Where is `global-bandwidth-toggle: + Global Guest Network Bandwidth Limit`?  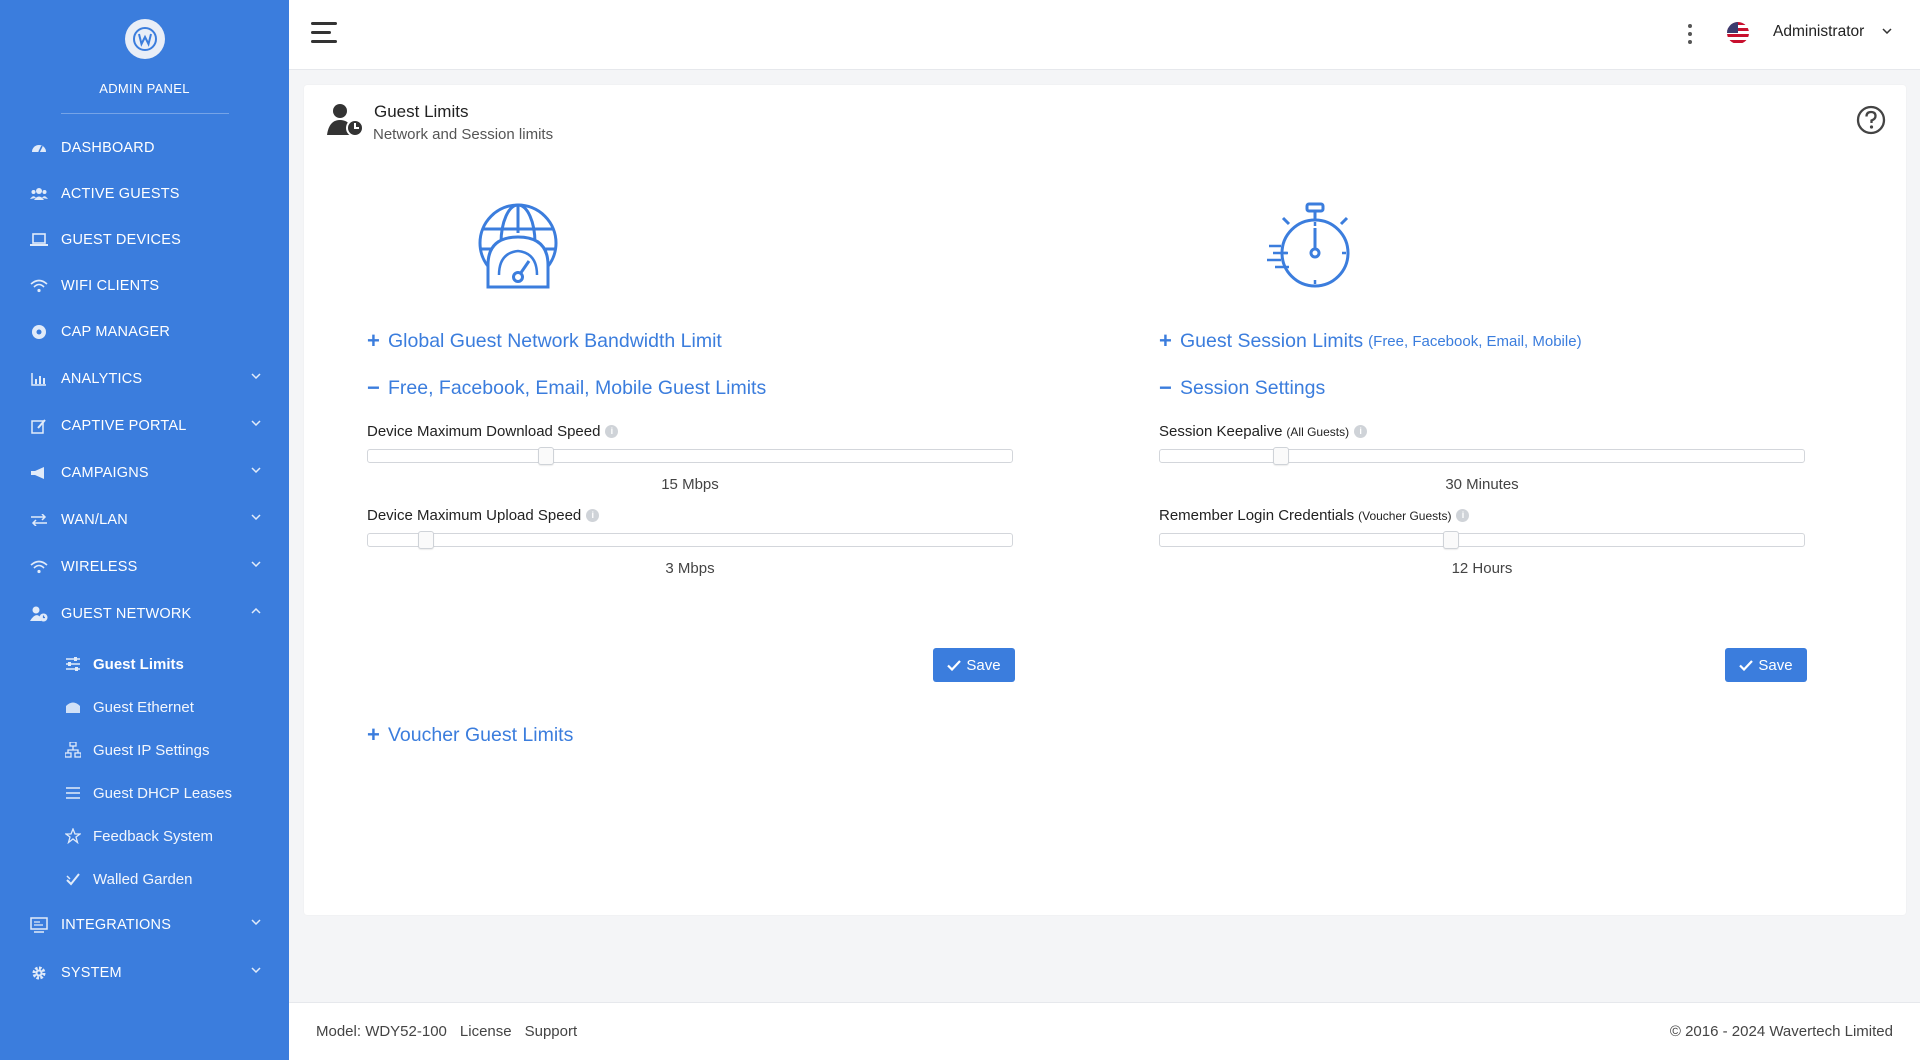 global-bandwidth-toggle: + Global Guest Network Bandwidth Limit is located at coordinates (544, 341).